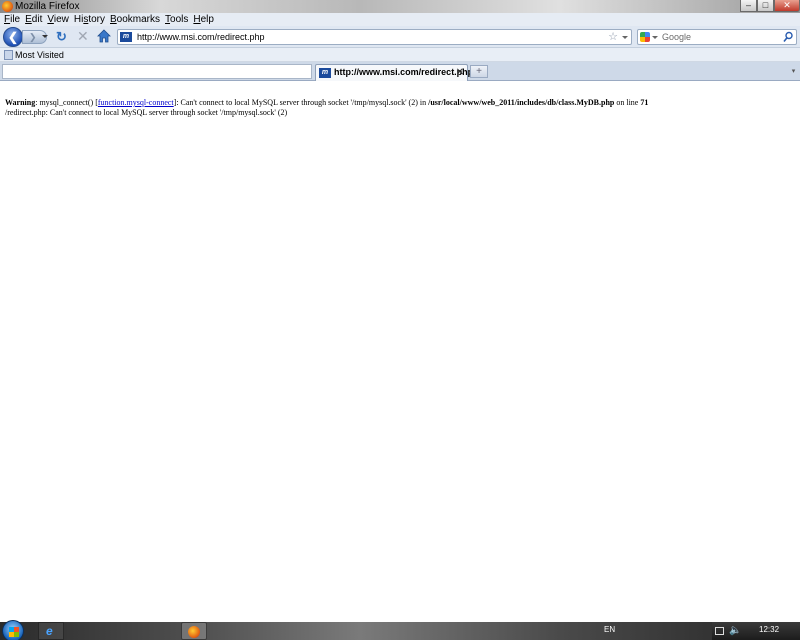 The image size is (800, 640). What do you see at coordinates (45, 36) in the screenshot?
I see `history-dropdown-icon` at bounding box center [45, 36].